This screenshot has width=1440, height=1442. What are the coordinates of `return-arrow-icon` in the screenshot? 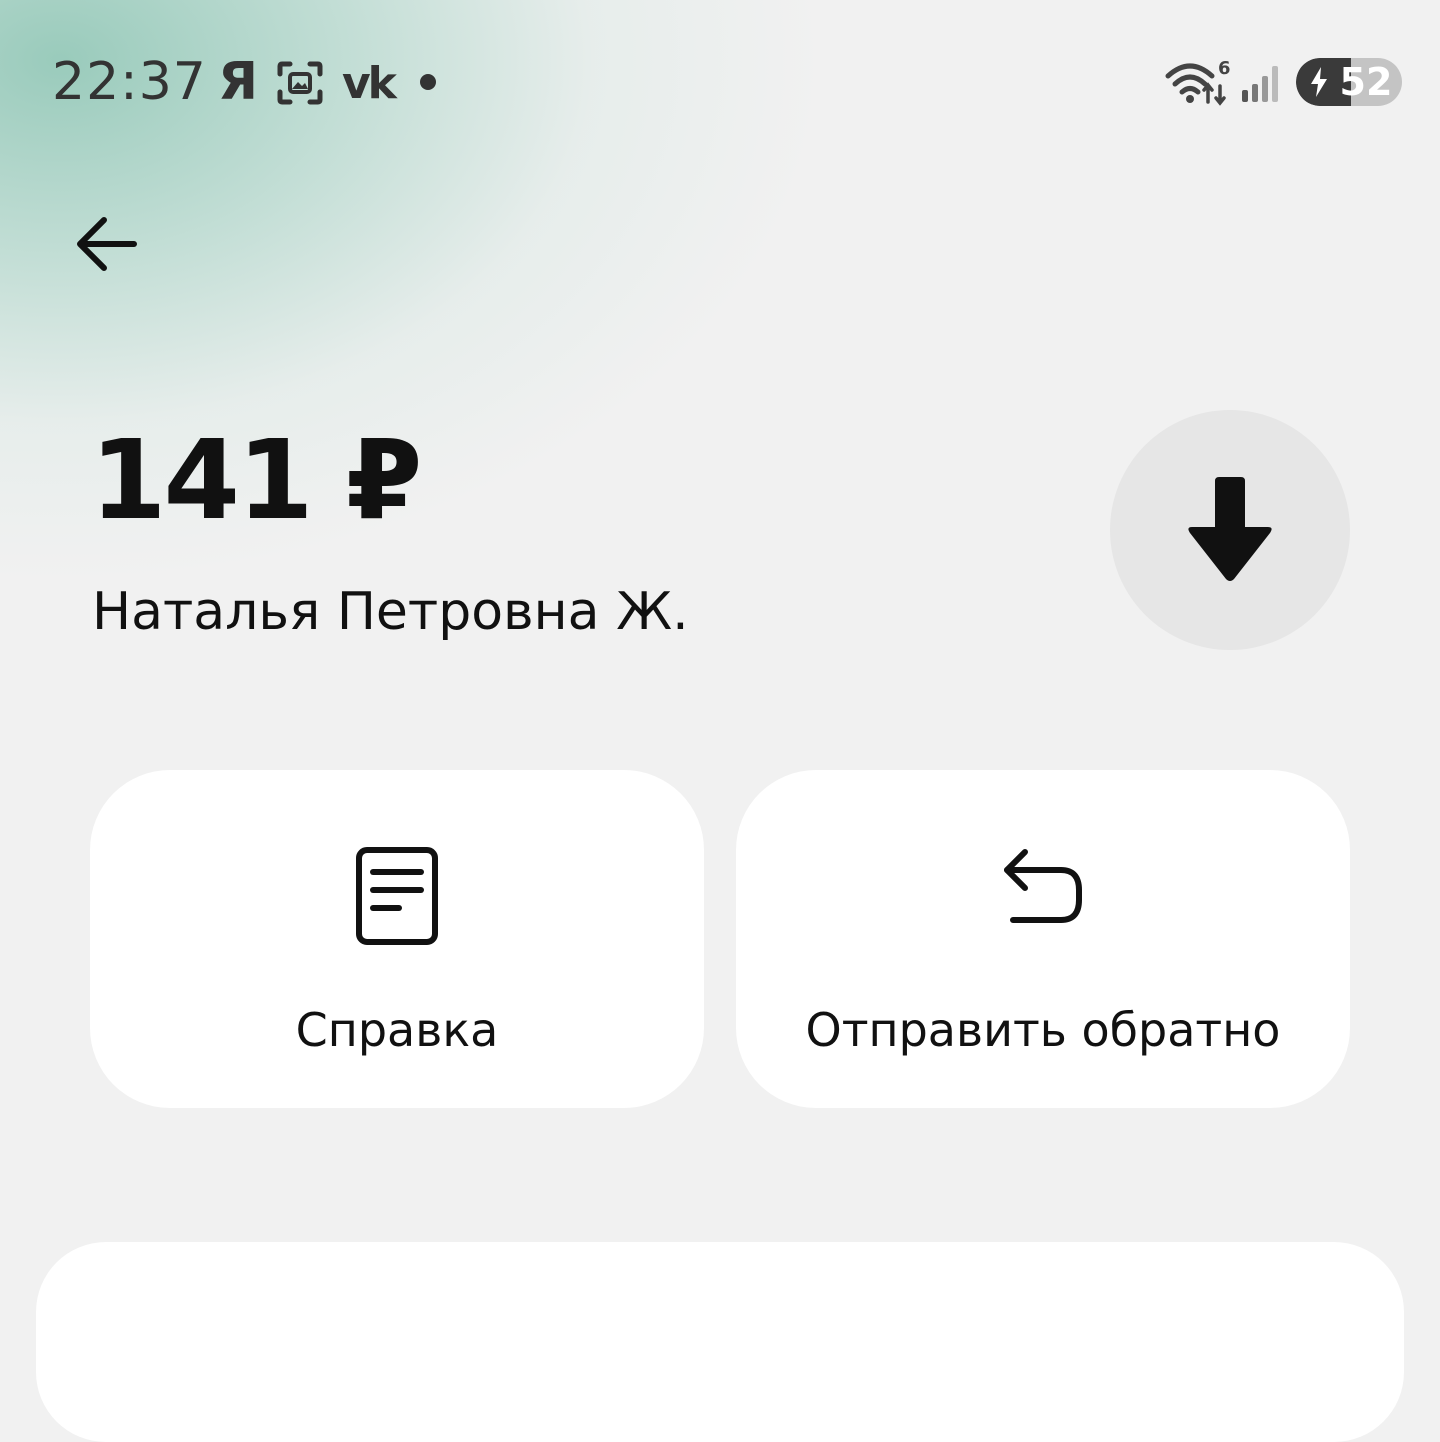 It's located at (1043, 886).